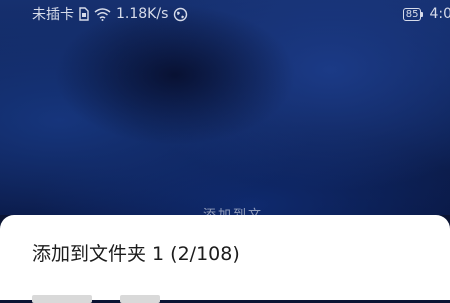  What do you see at coordinates (426, 14) in the screenshot?
I see `status-right: 85 4:0` at bounding box center [426, 14].